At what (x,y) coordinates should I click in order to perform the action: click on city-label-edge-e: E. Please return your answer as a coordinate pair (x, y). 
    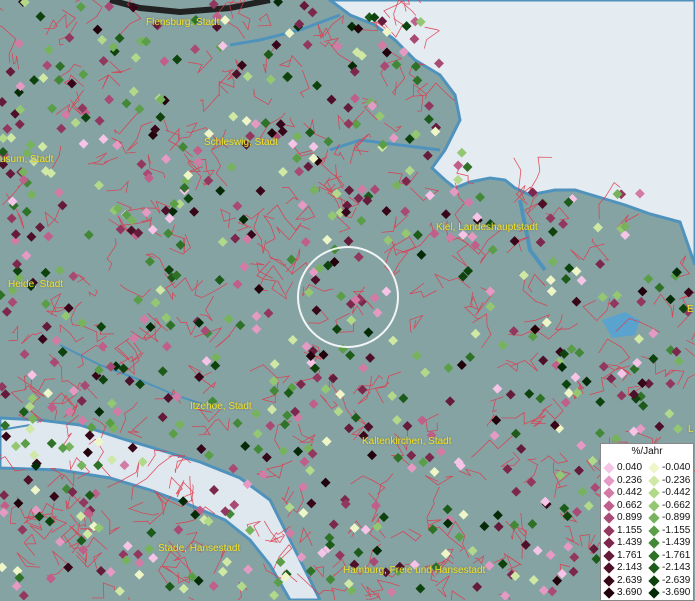
    Looking at the image, I should click on (690, 309).